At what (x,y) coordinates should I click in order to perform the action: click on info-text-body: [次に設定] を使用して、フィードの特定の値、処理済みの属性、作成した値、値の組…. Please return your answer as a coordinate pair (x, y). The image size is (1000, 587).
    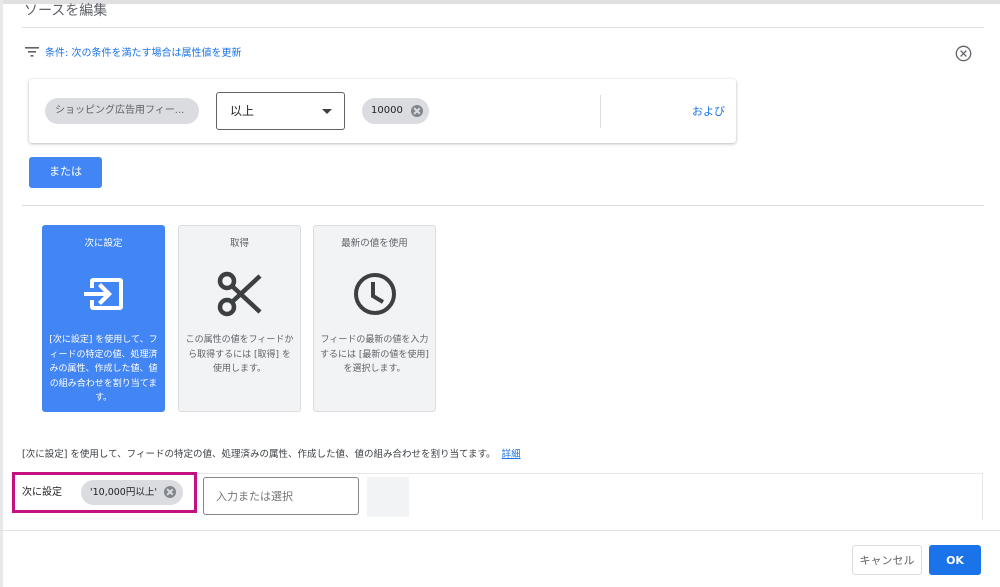
    Looking at the image, I should click on (259, 454).